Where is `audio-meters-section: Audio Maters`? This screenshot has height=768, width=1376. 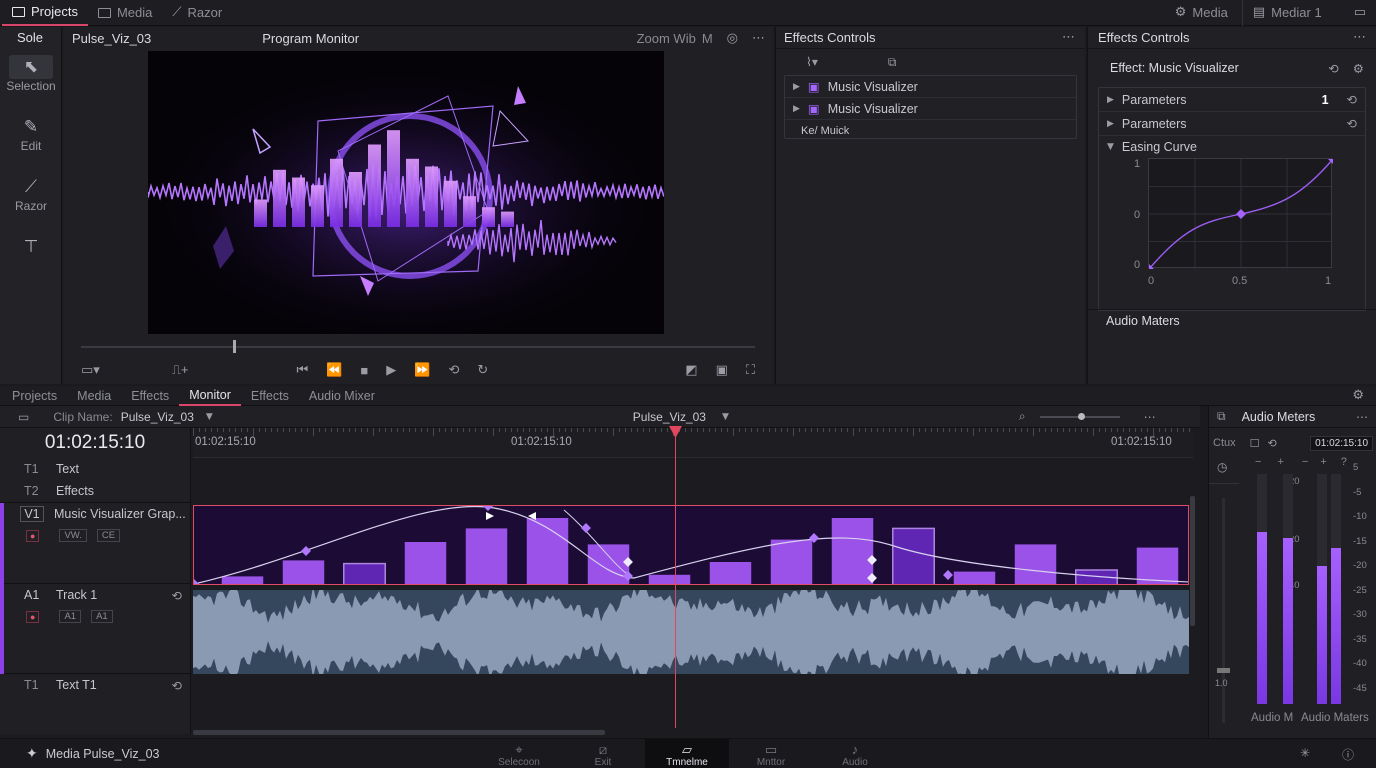
audio-meters-section: Audio Maters is located at coordinates (1232, 320).